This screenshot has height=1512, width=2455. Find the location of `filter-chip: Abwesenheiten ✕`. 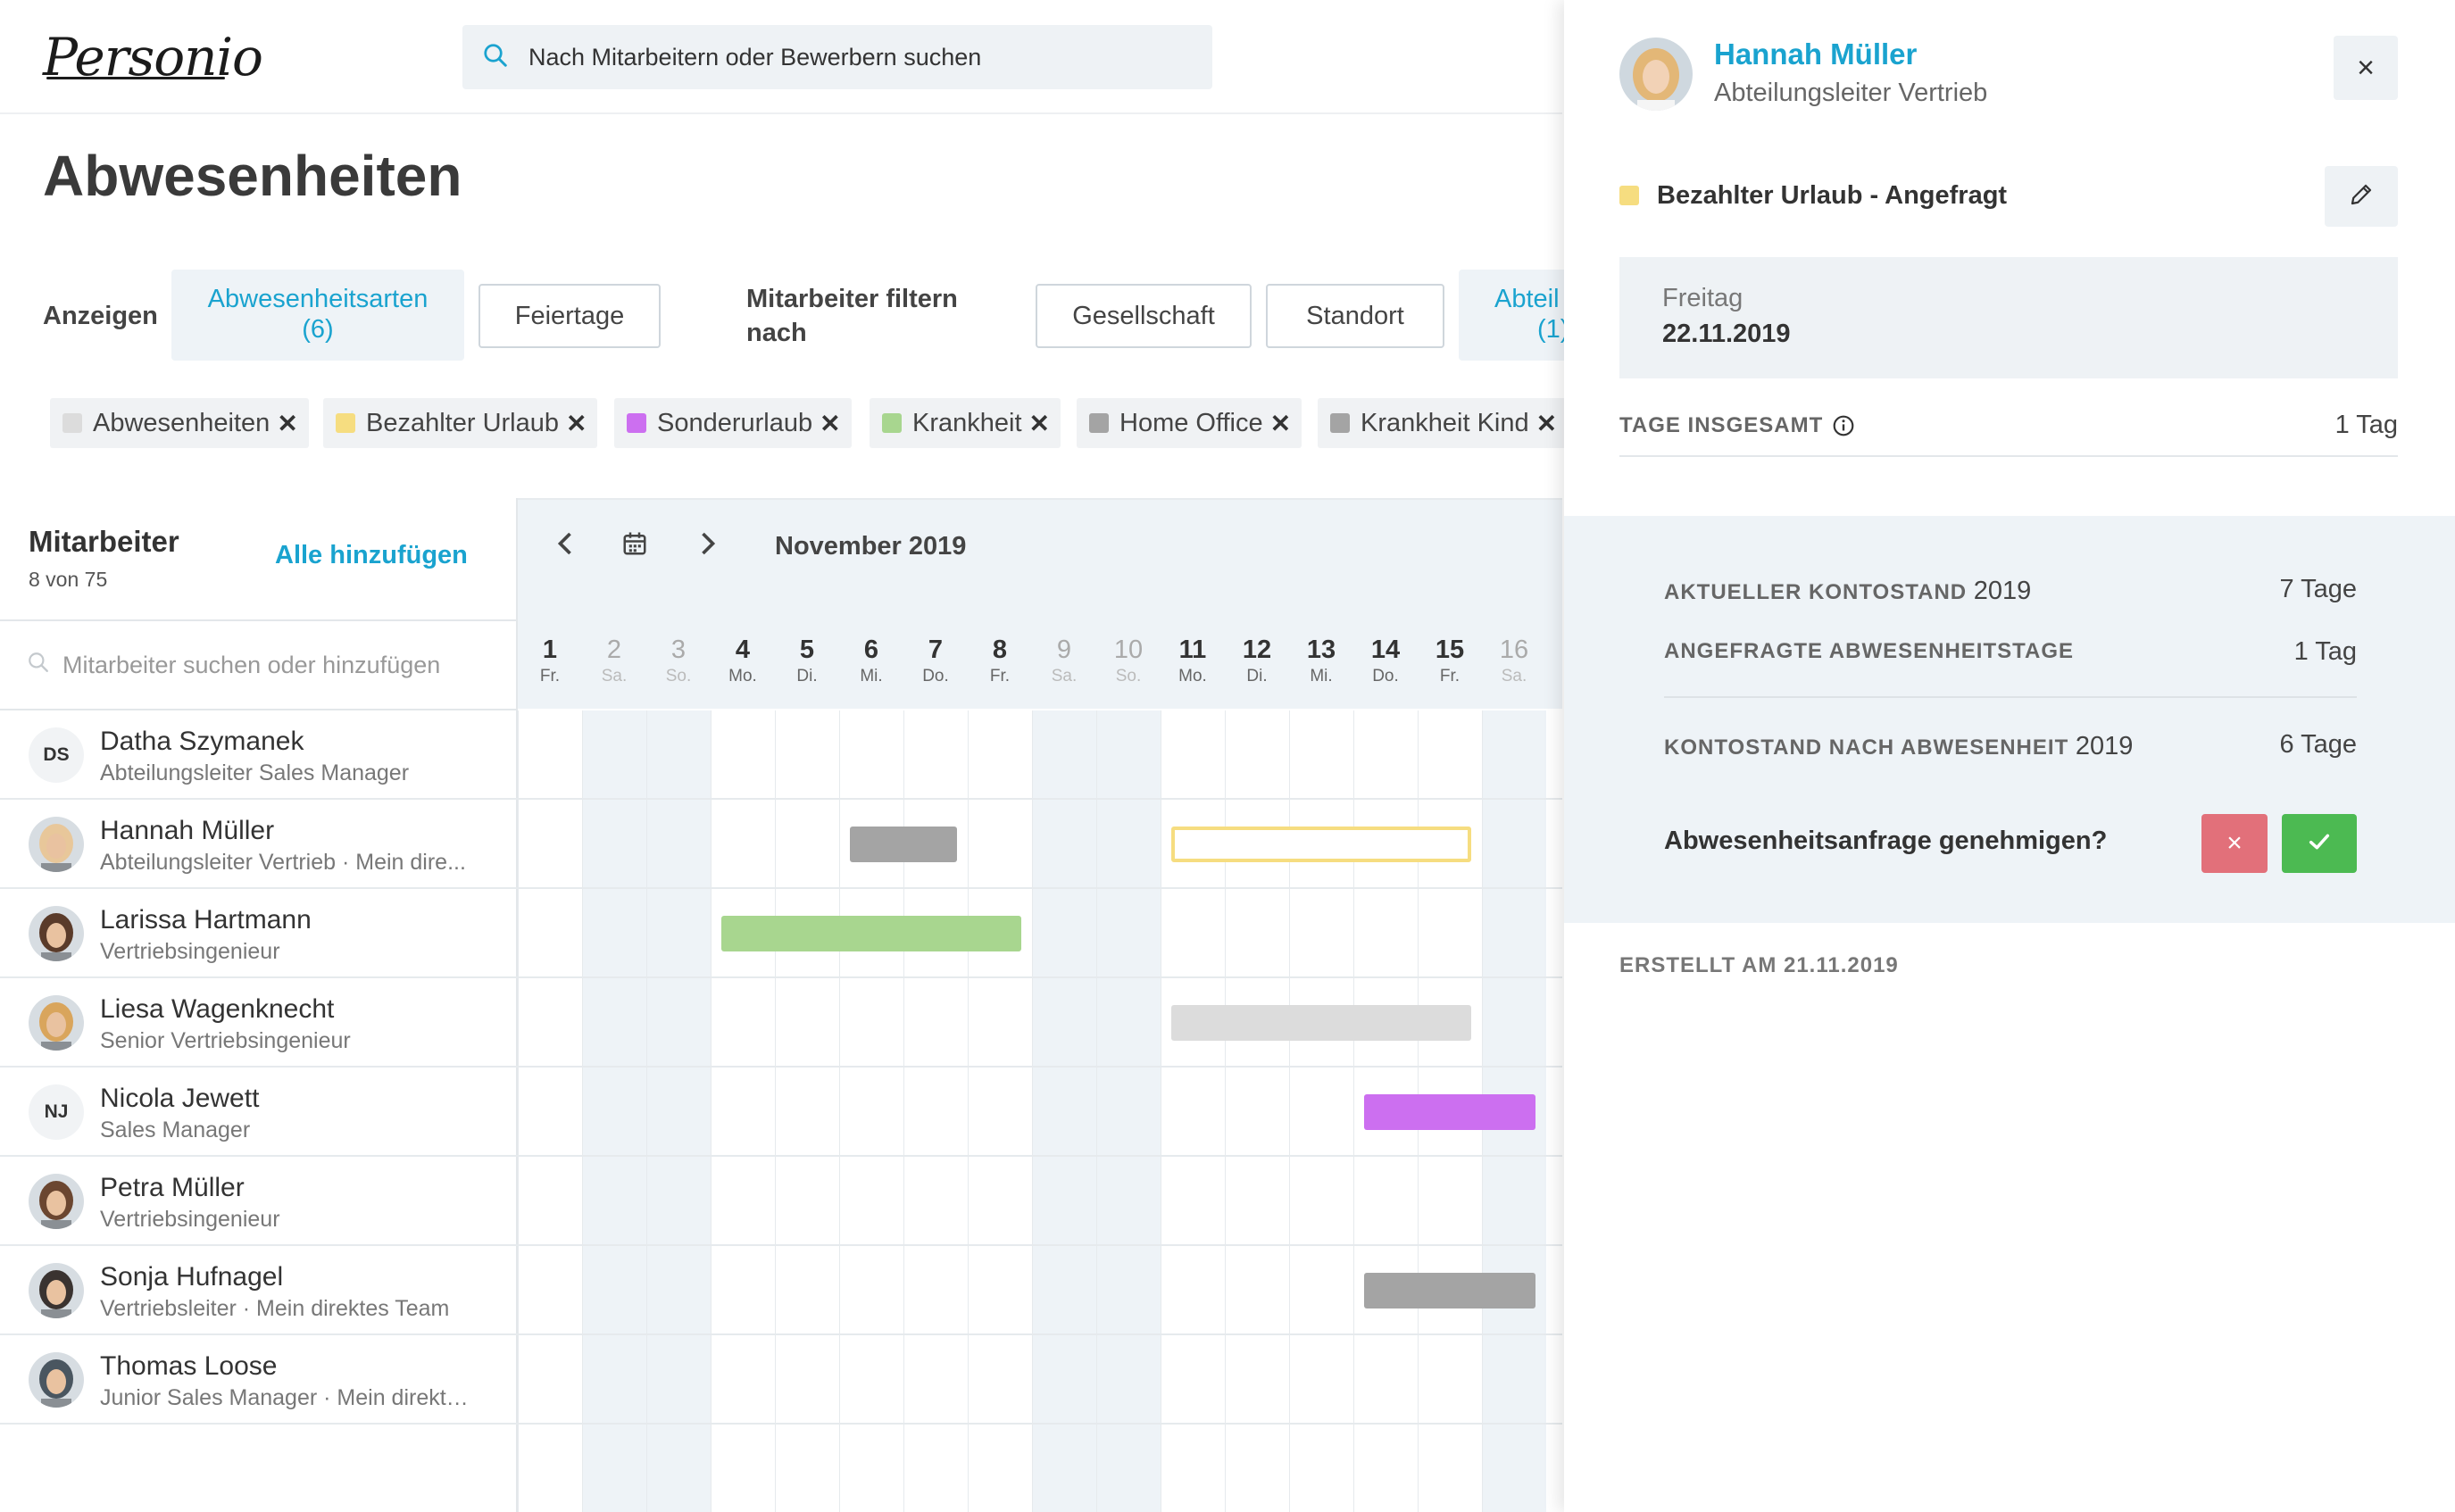

filter-chip: Abwesenheiten ✕ is located at coordinates (179, 423).